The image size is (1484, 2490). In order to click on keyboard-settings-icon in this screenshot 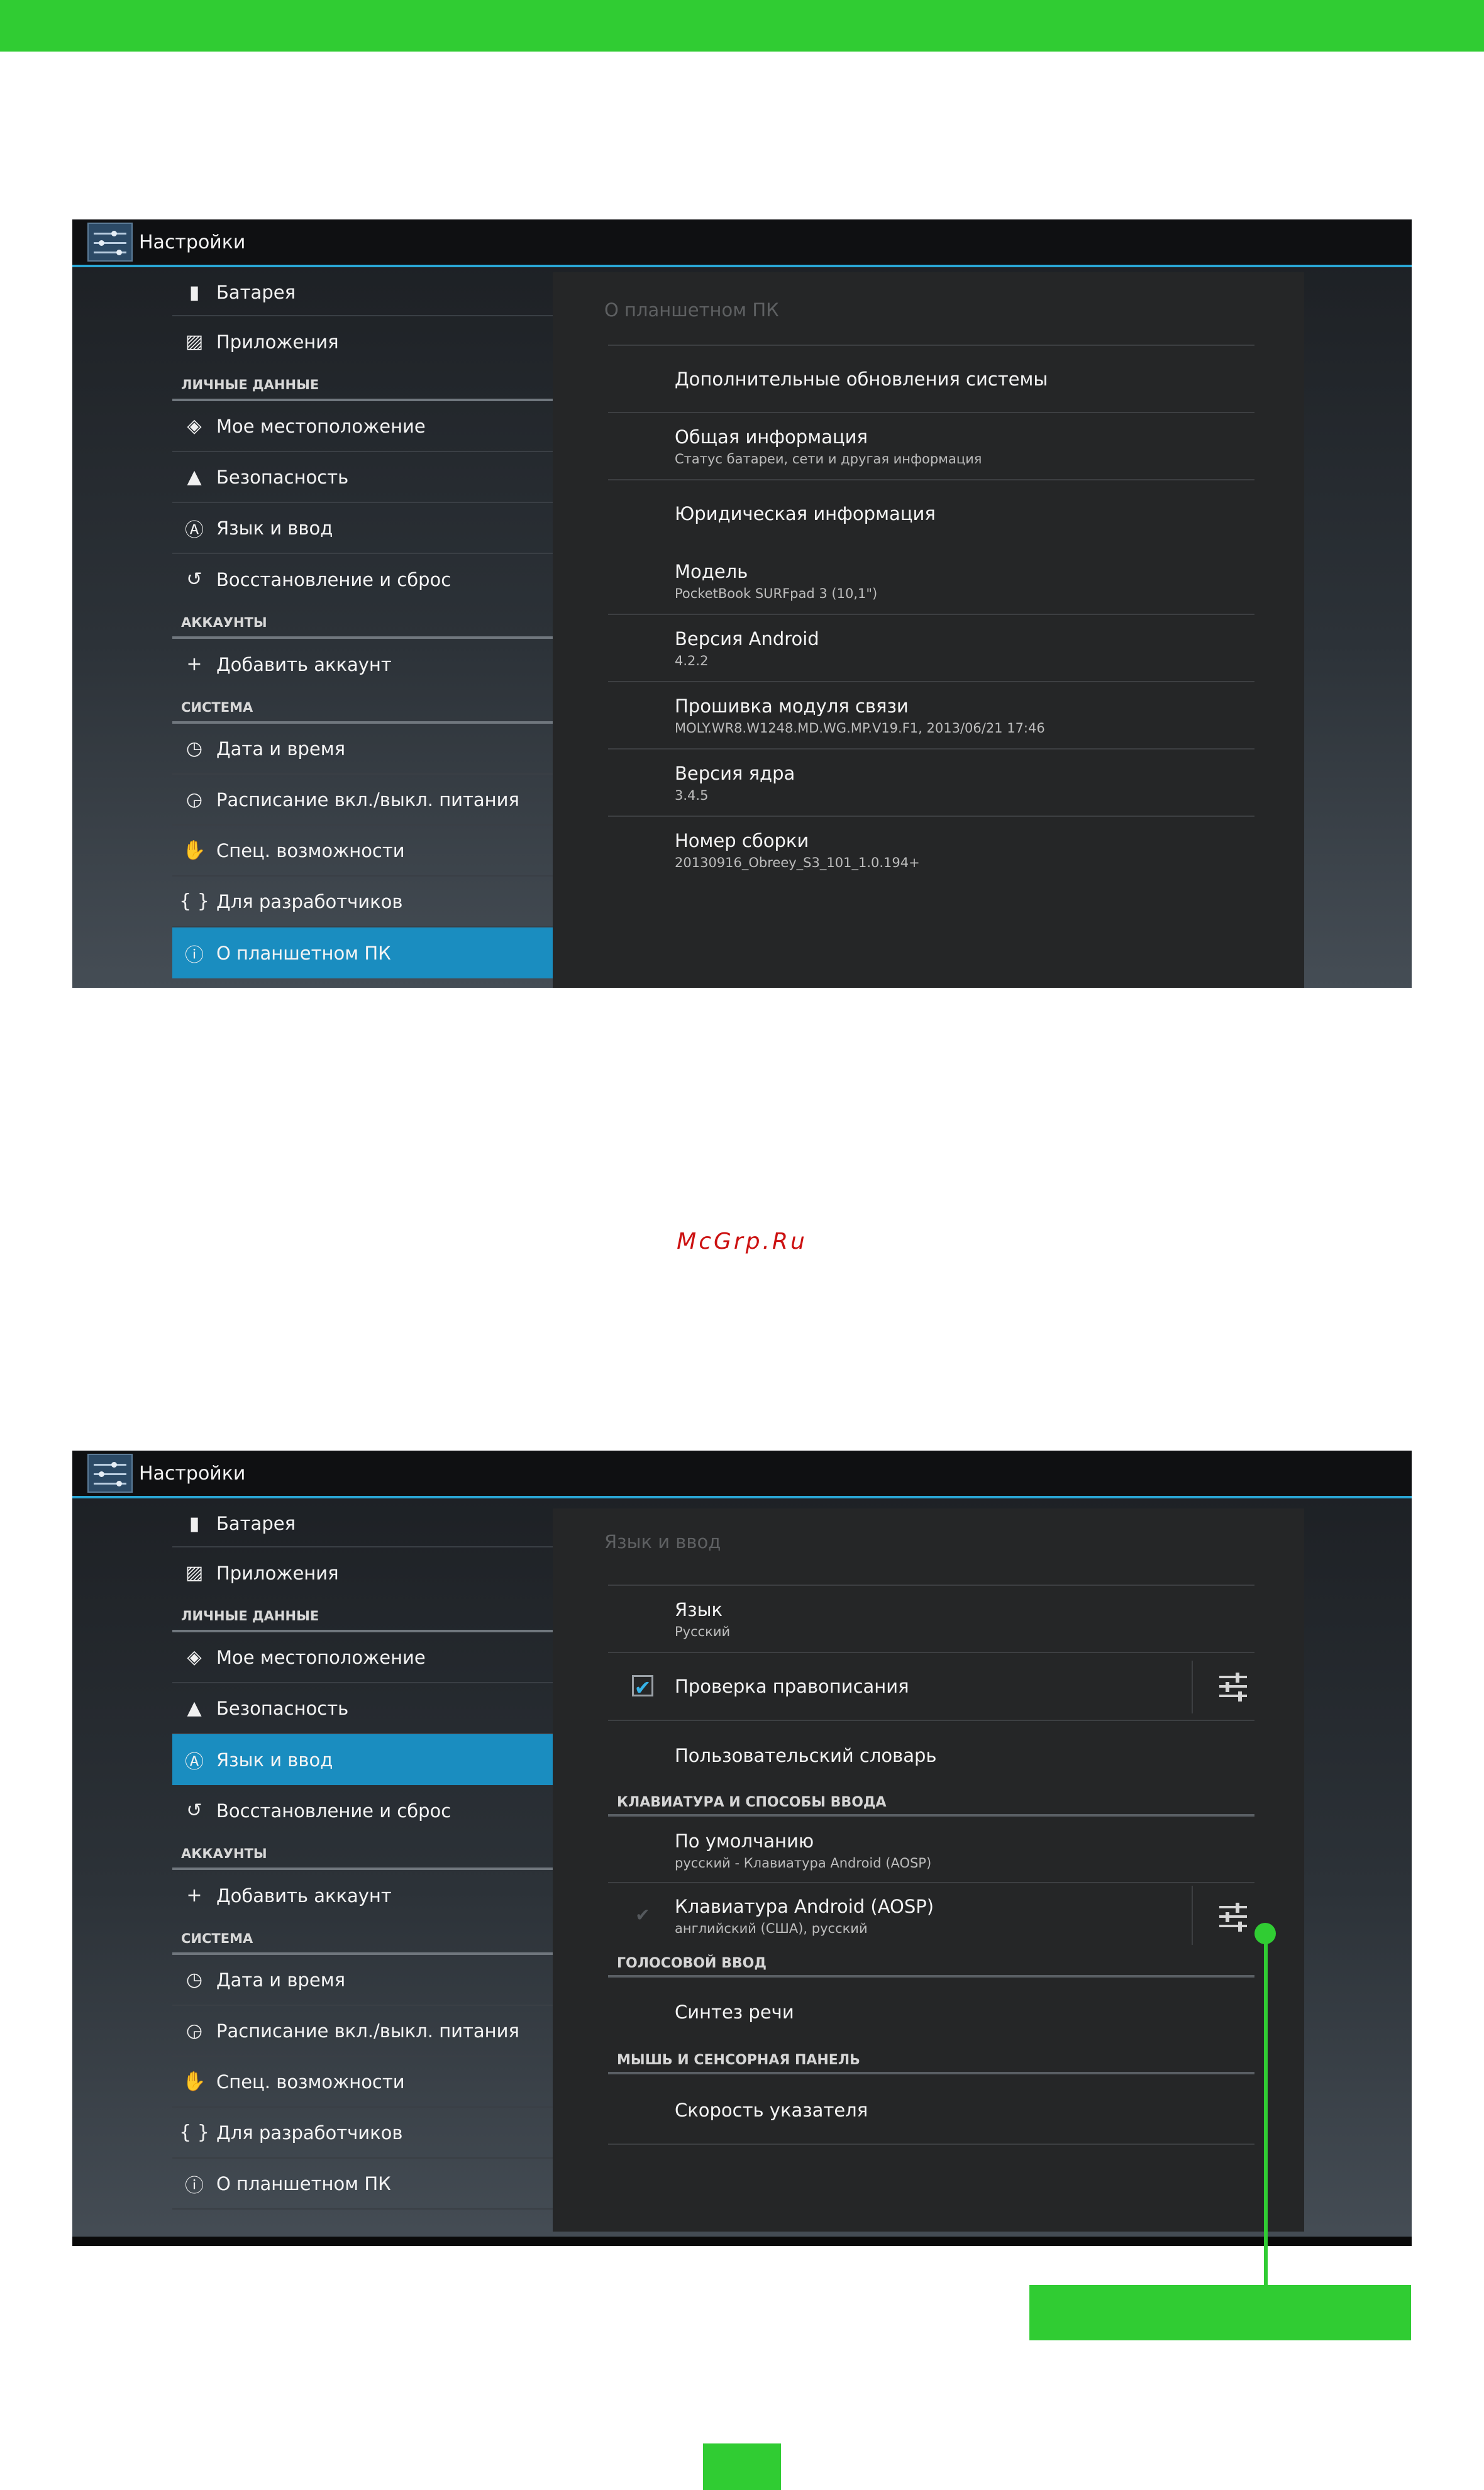, I will do `click(1233, 1917)`.